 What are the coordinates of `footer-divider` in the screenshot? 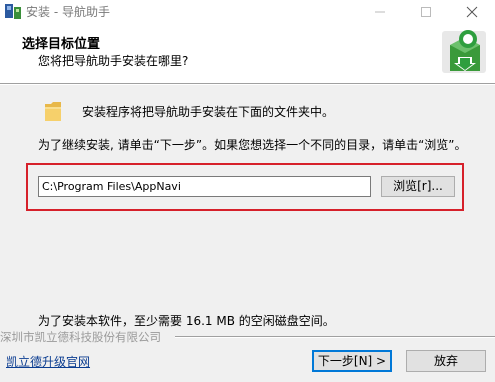 It's located at (335, 337).